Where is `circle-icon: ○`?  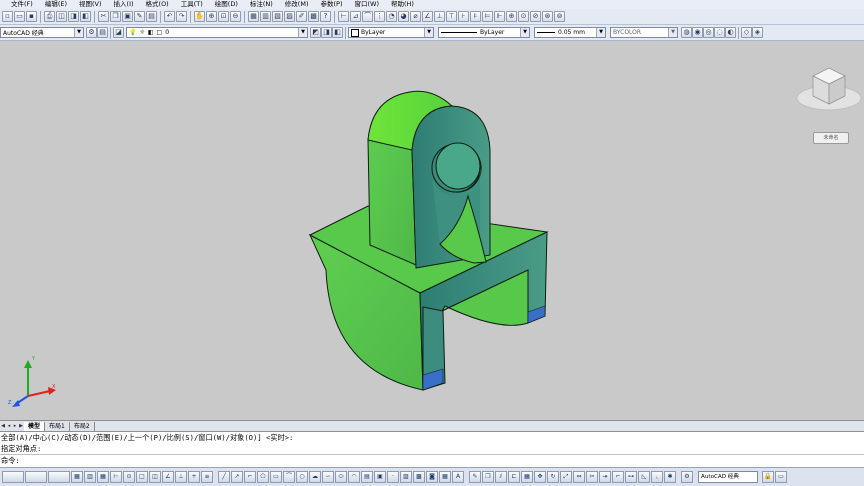
circle-icon: ○ is located at coordinates (302, 477).